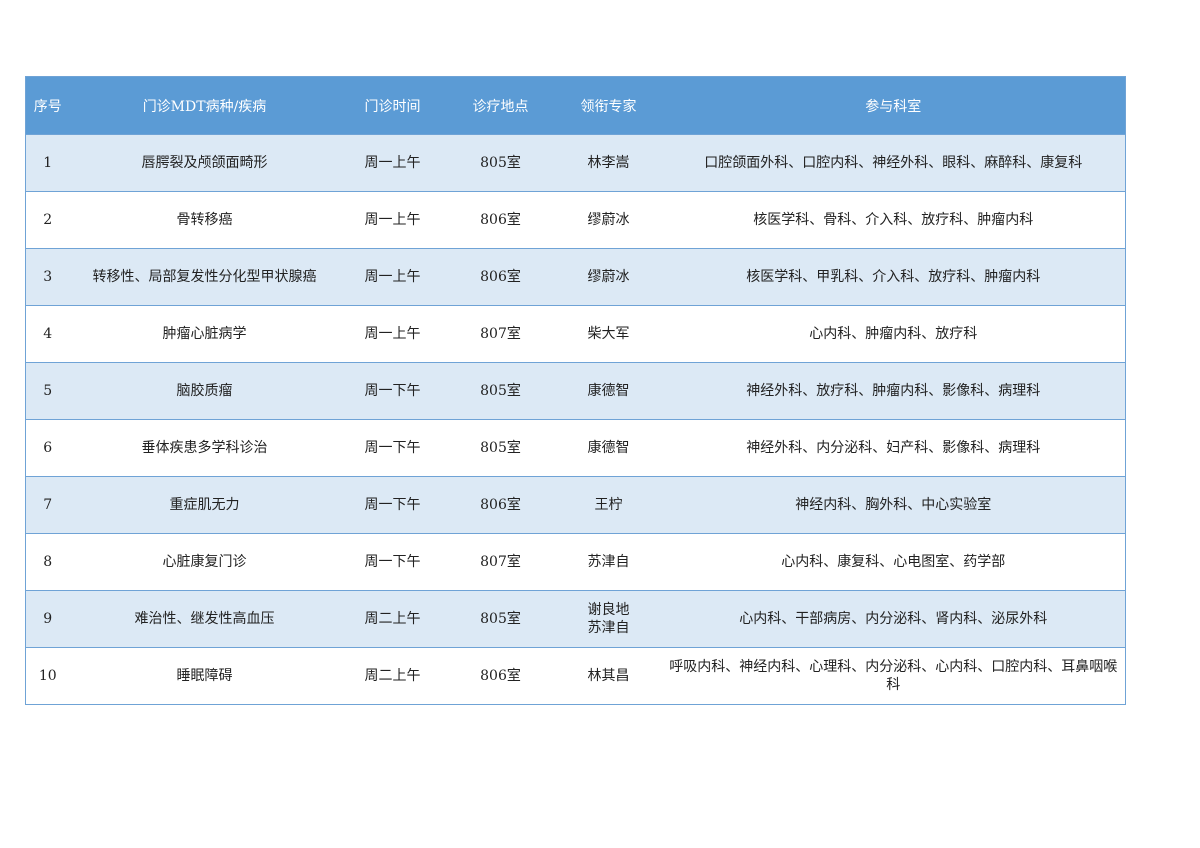  What do you see at coordinates (47, 105) in the screenshot?
I see `header-no: 序号` at bounding box center [47, 105].